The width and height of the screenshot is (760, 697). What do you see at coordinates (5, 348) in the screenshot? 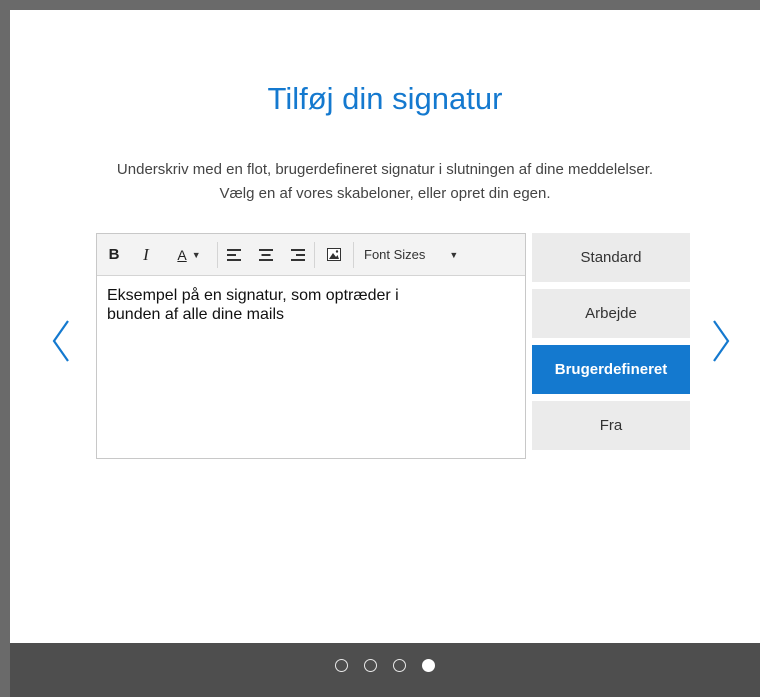
I see `window-frame-left` at bounding box center [5, 348].